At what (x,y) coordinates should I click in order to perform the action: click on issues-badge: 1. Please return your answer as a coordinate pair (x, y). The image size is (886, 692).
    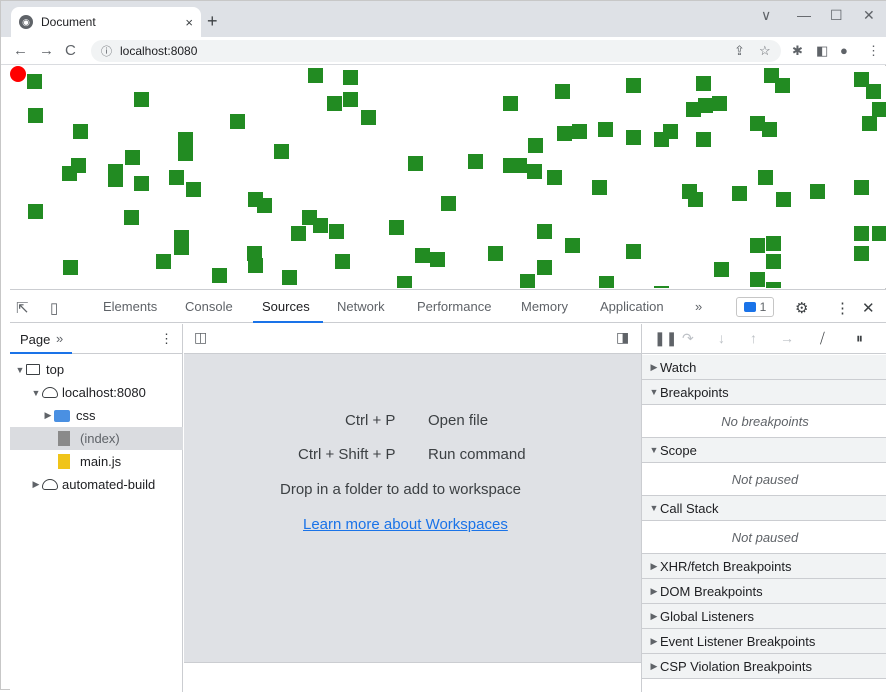
    Looking at the image, I should click on (755, 307).